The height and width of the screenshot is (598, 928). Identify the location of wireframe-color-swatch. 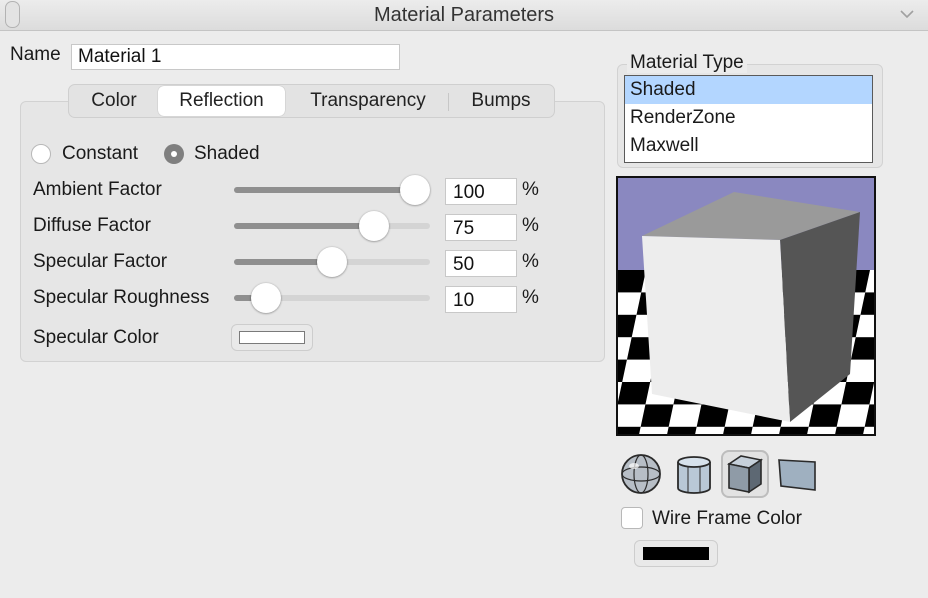
(676, 553).